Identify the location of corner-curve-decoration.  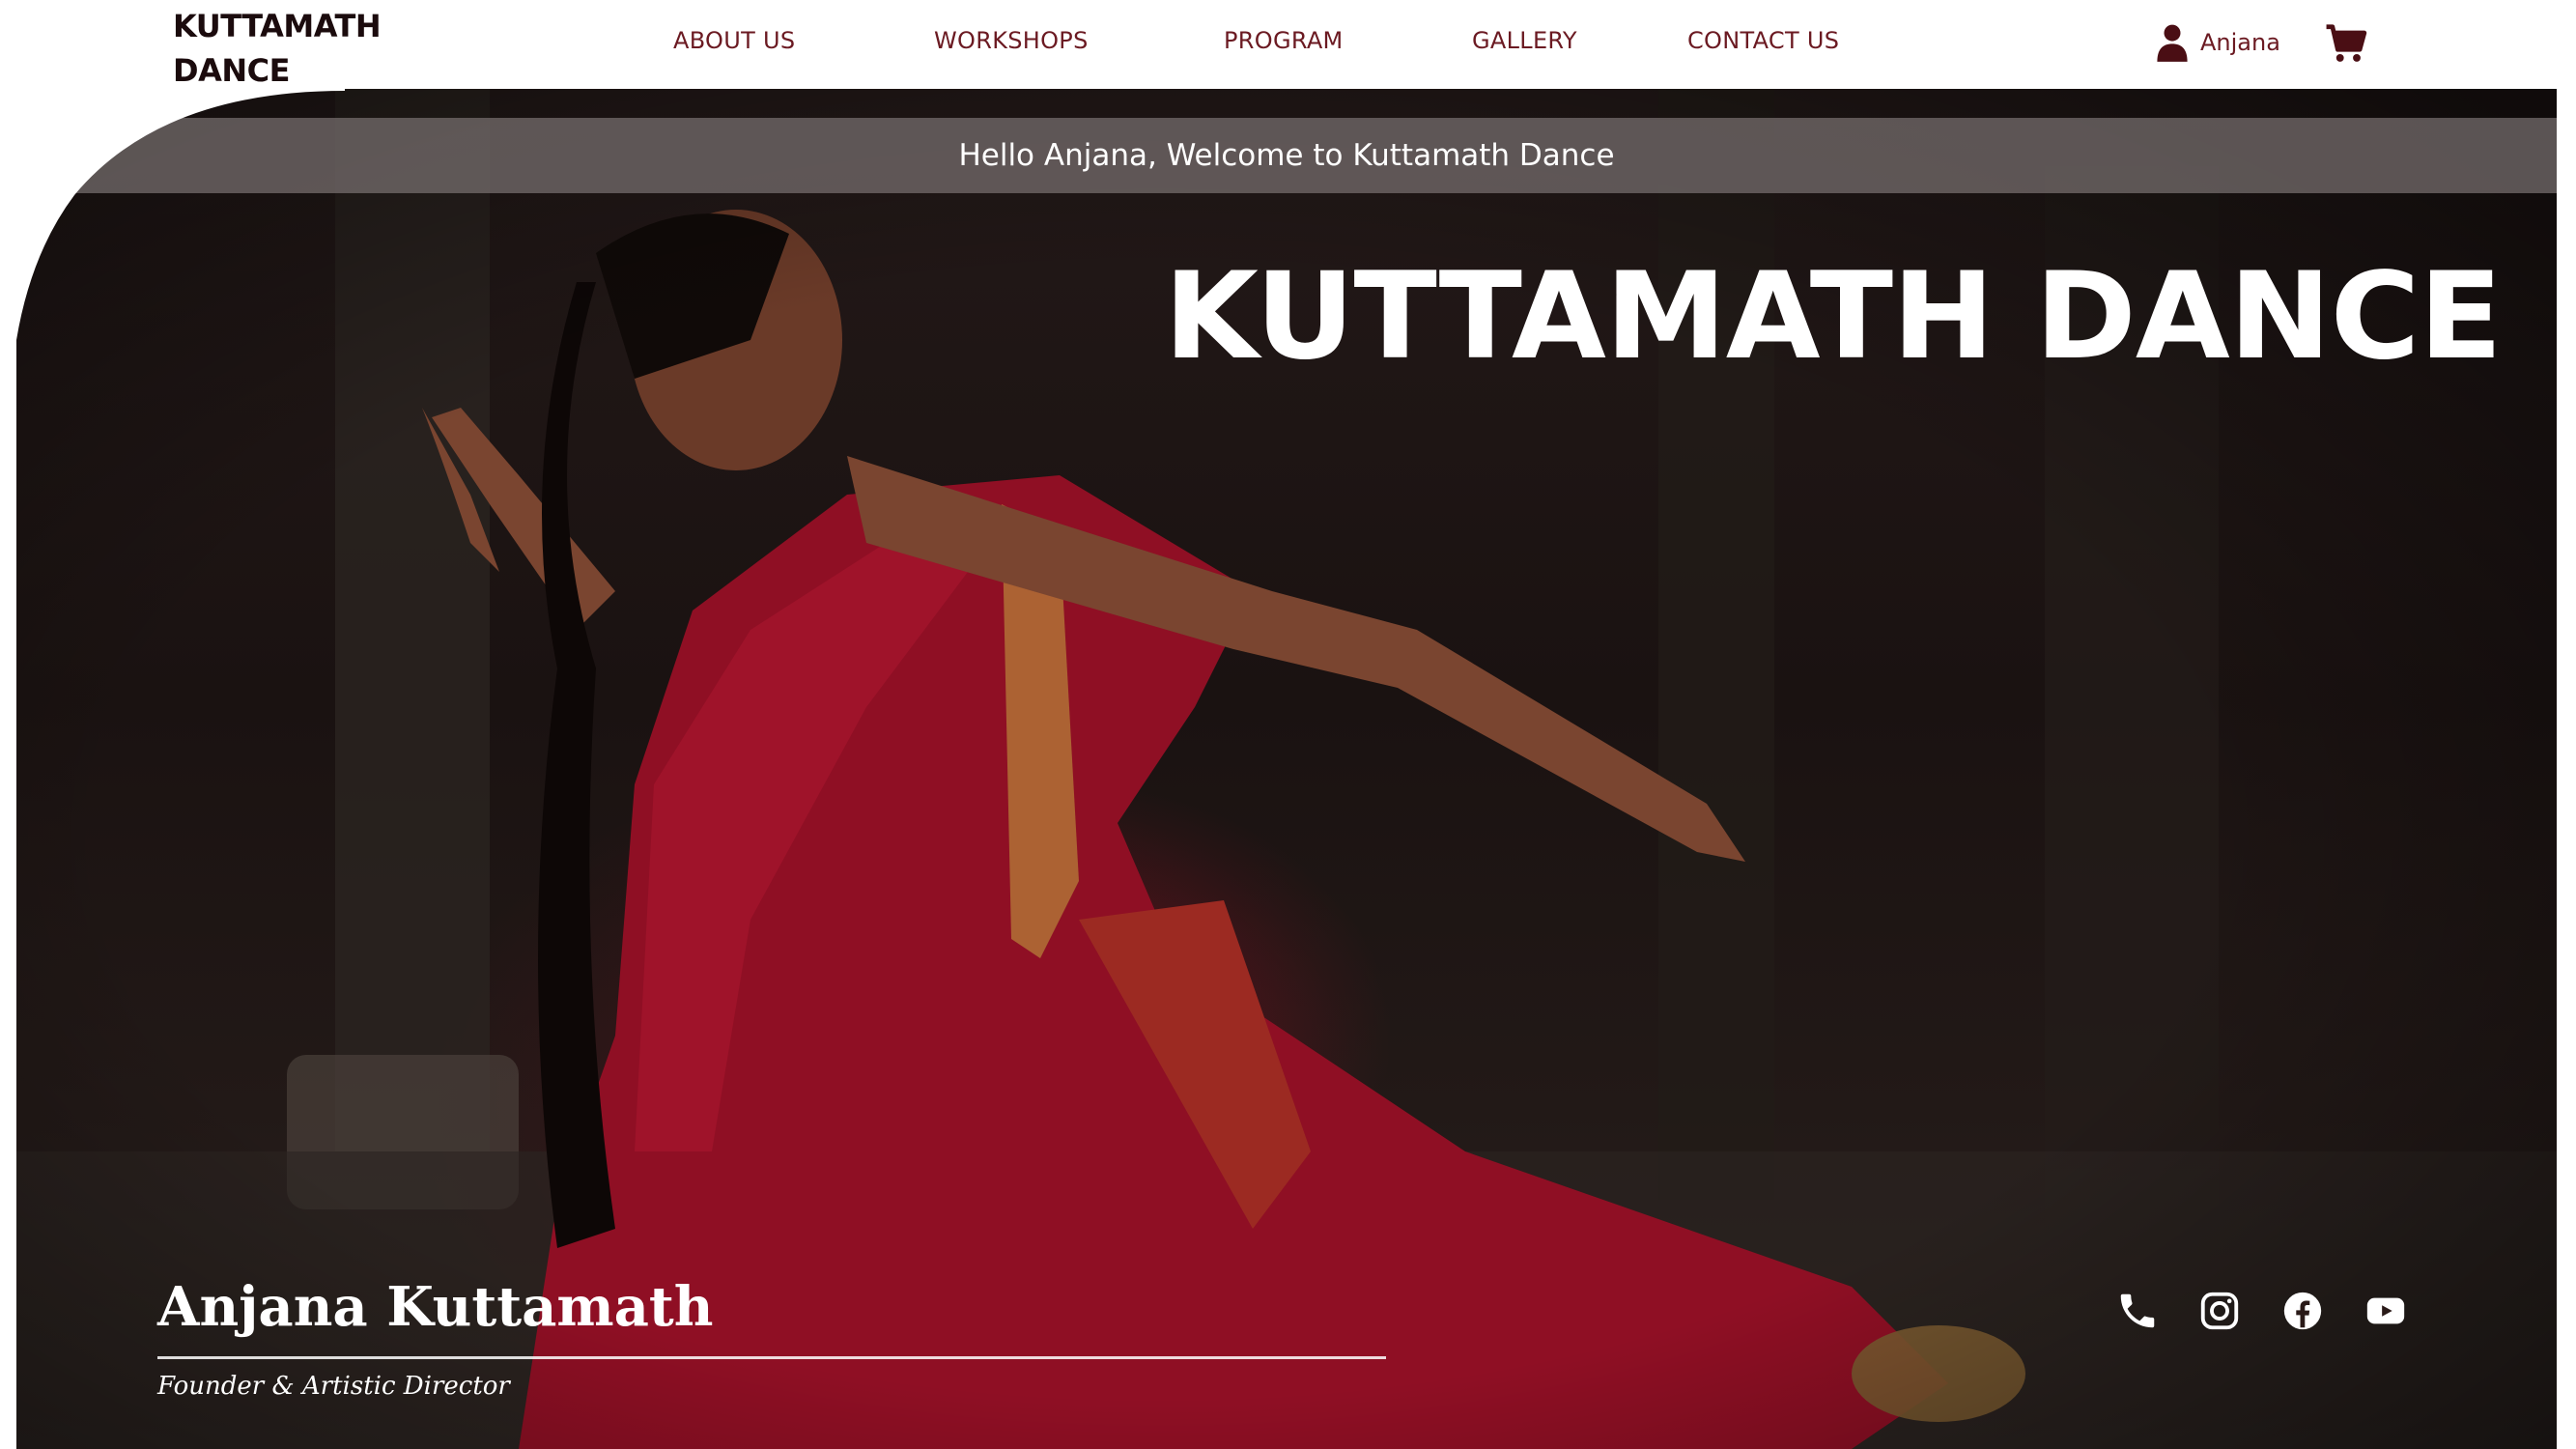
(180, 214).